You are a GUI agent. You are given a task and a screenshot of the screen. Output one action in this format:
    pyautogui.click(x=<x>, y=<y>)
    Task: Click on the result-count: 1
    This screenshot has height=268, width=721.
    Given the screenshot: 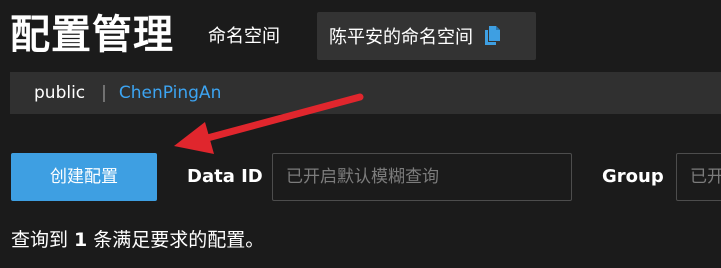 What is the action you would take?
    pyautogui.click(x=81, y=240)
    